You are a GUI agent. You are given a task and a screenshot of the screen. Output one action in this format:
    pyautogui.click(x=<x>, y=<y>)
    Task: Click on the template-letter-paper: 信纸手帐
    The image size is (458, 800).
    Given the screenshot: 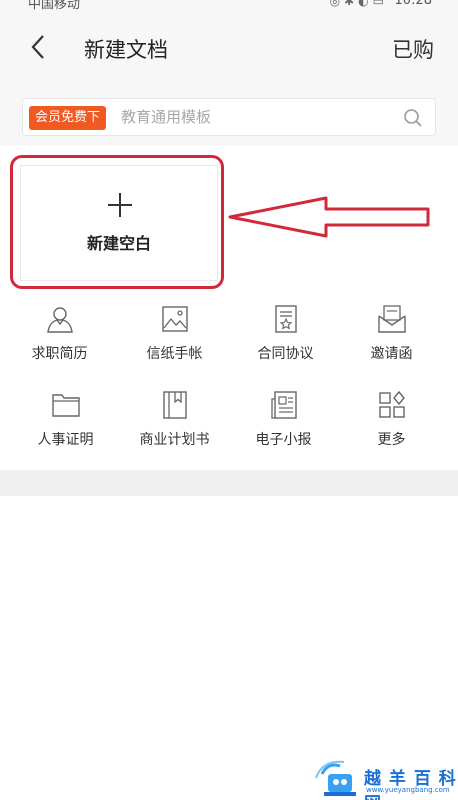 What is the action you would take?
    pyautogui.click(x=174, y=335)
    